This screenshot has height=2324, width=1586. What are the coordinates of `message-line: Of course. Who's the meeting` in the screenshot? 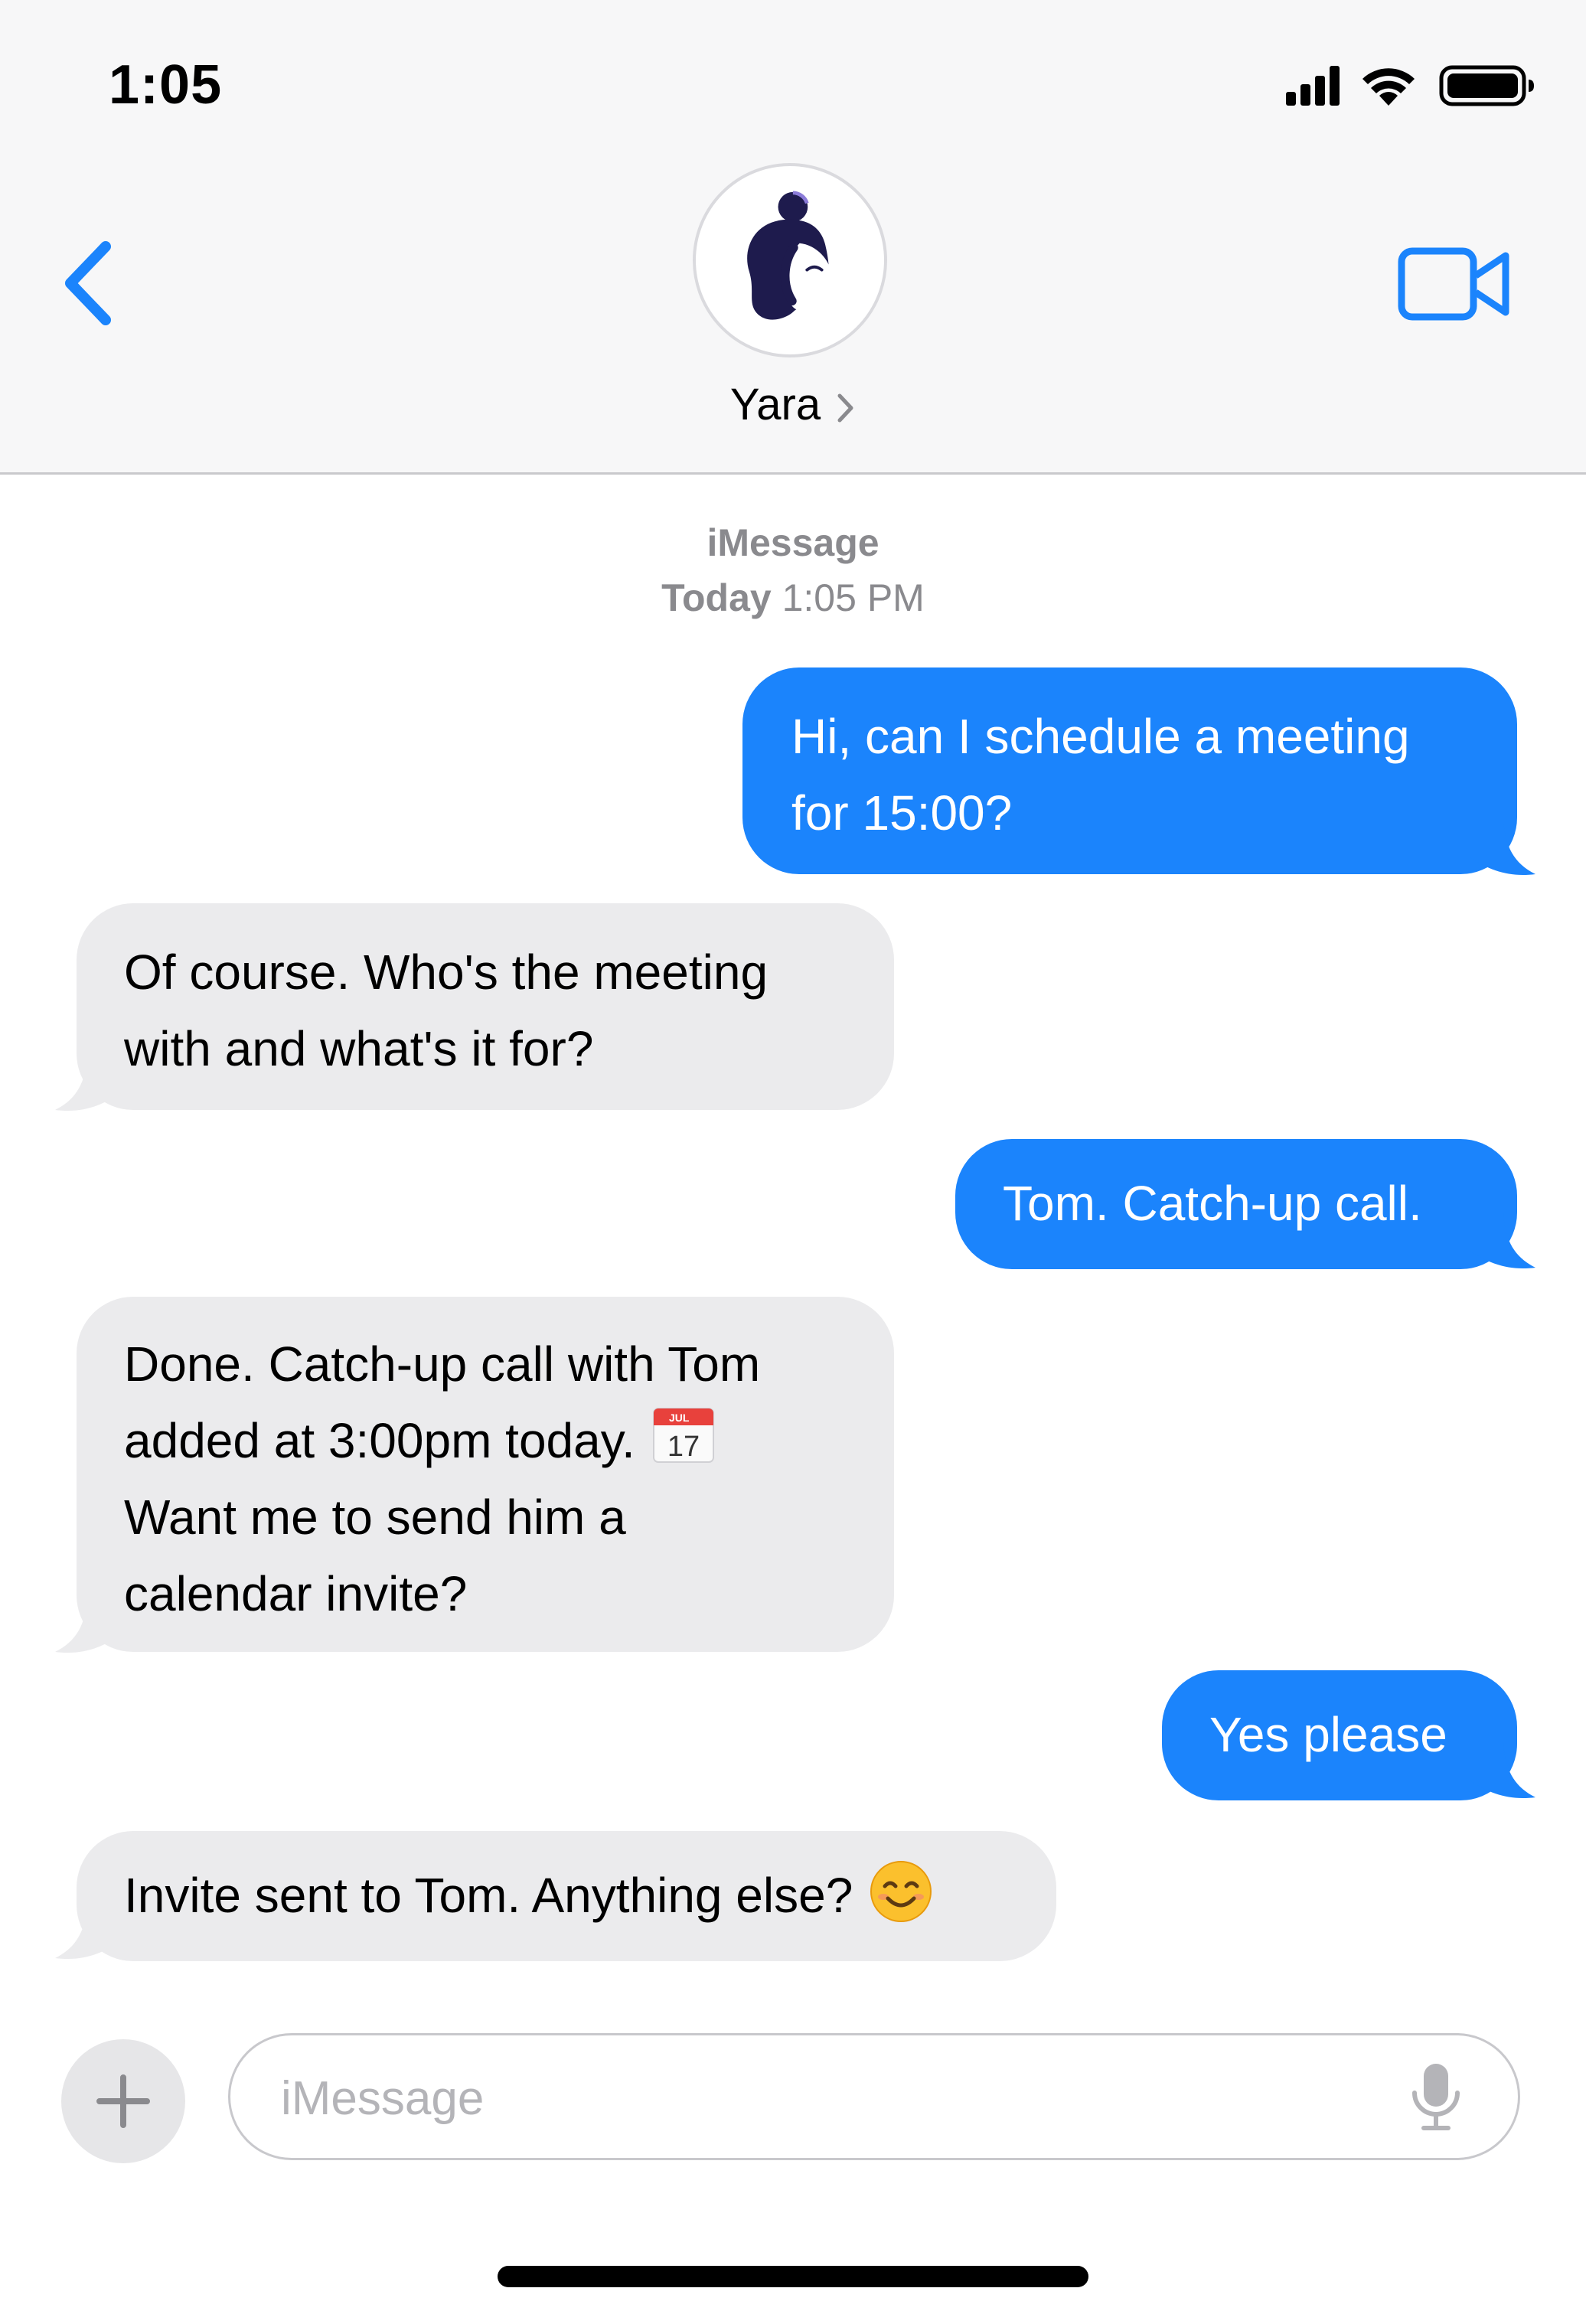 It's located at (446, 972).